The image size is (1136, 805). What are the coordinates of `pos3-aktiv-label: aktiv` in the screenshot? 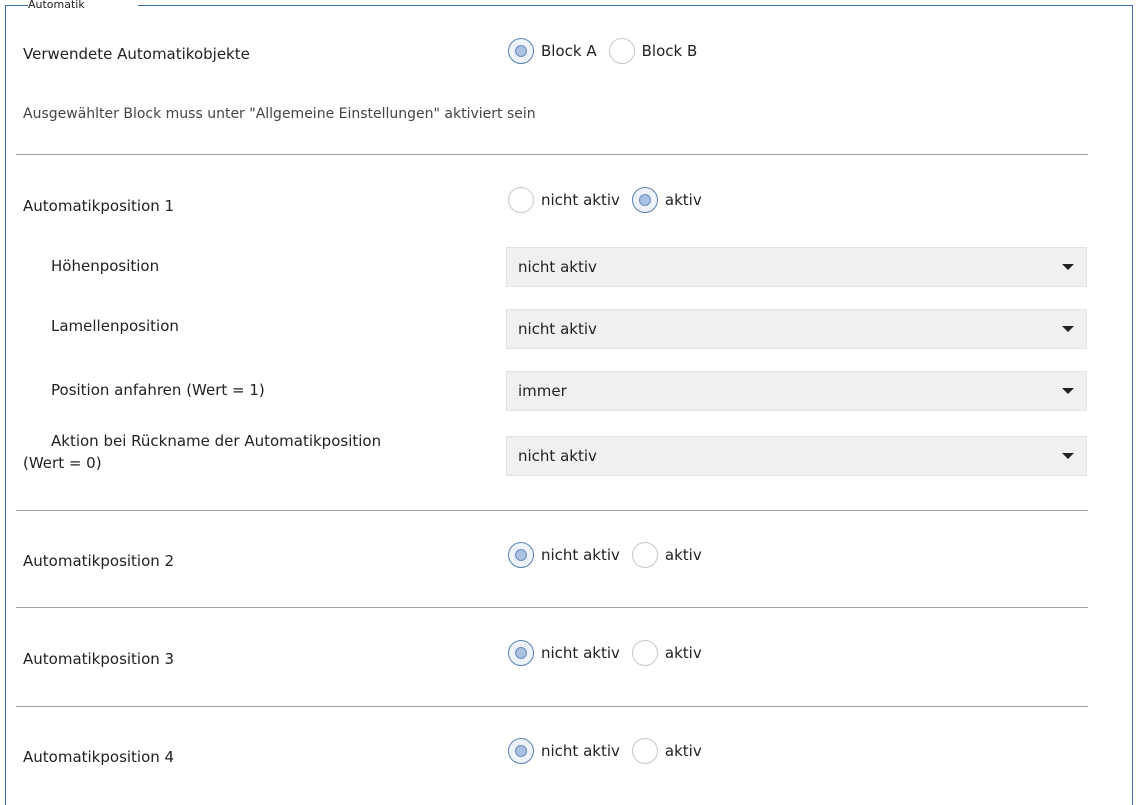 It's located at (683, 653).